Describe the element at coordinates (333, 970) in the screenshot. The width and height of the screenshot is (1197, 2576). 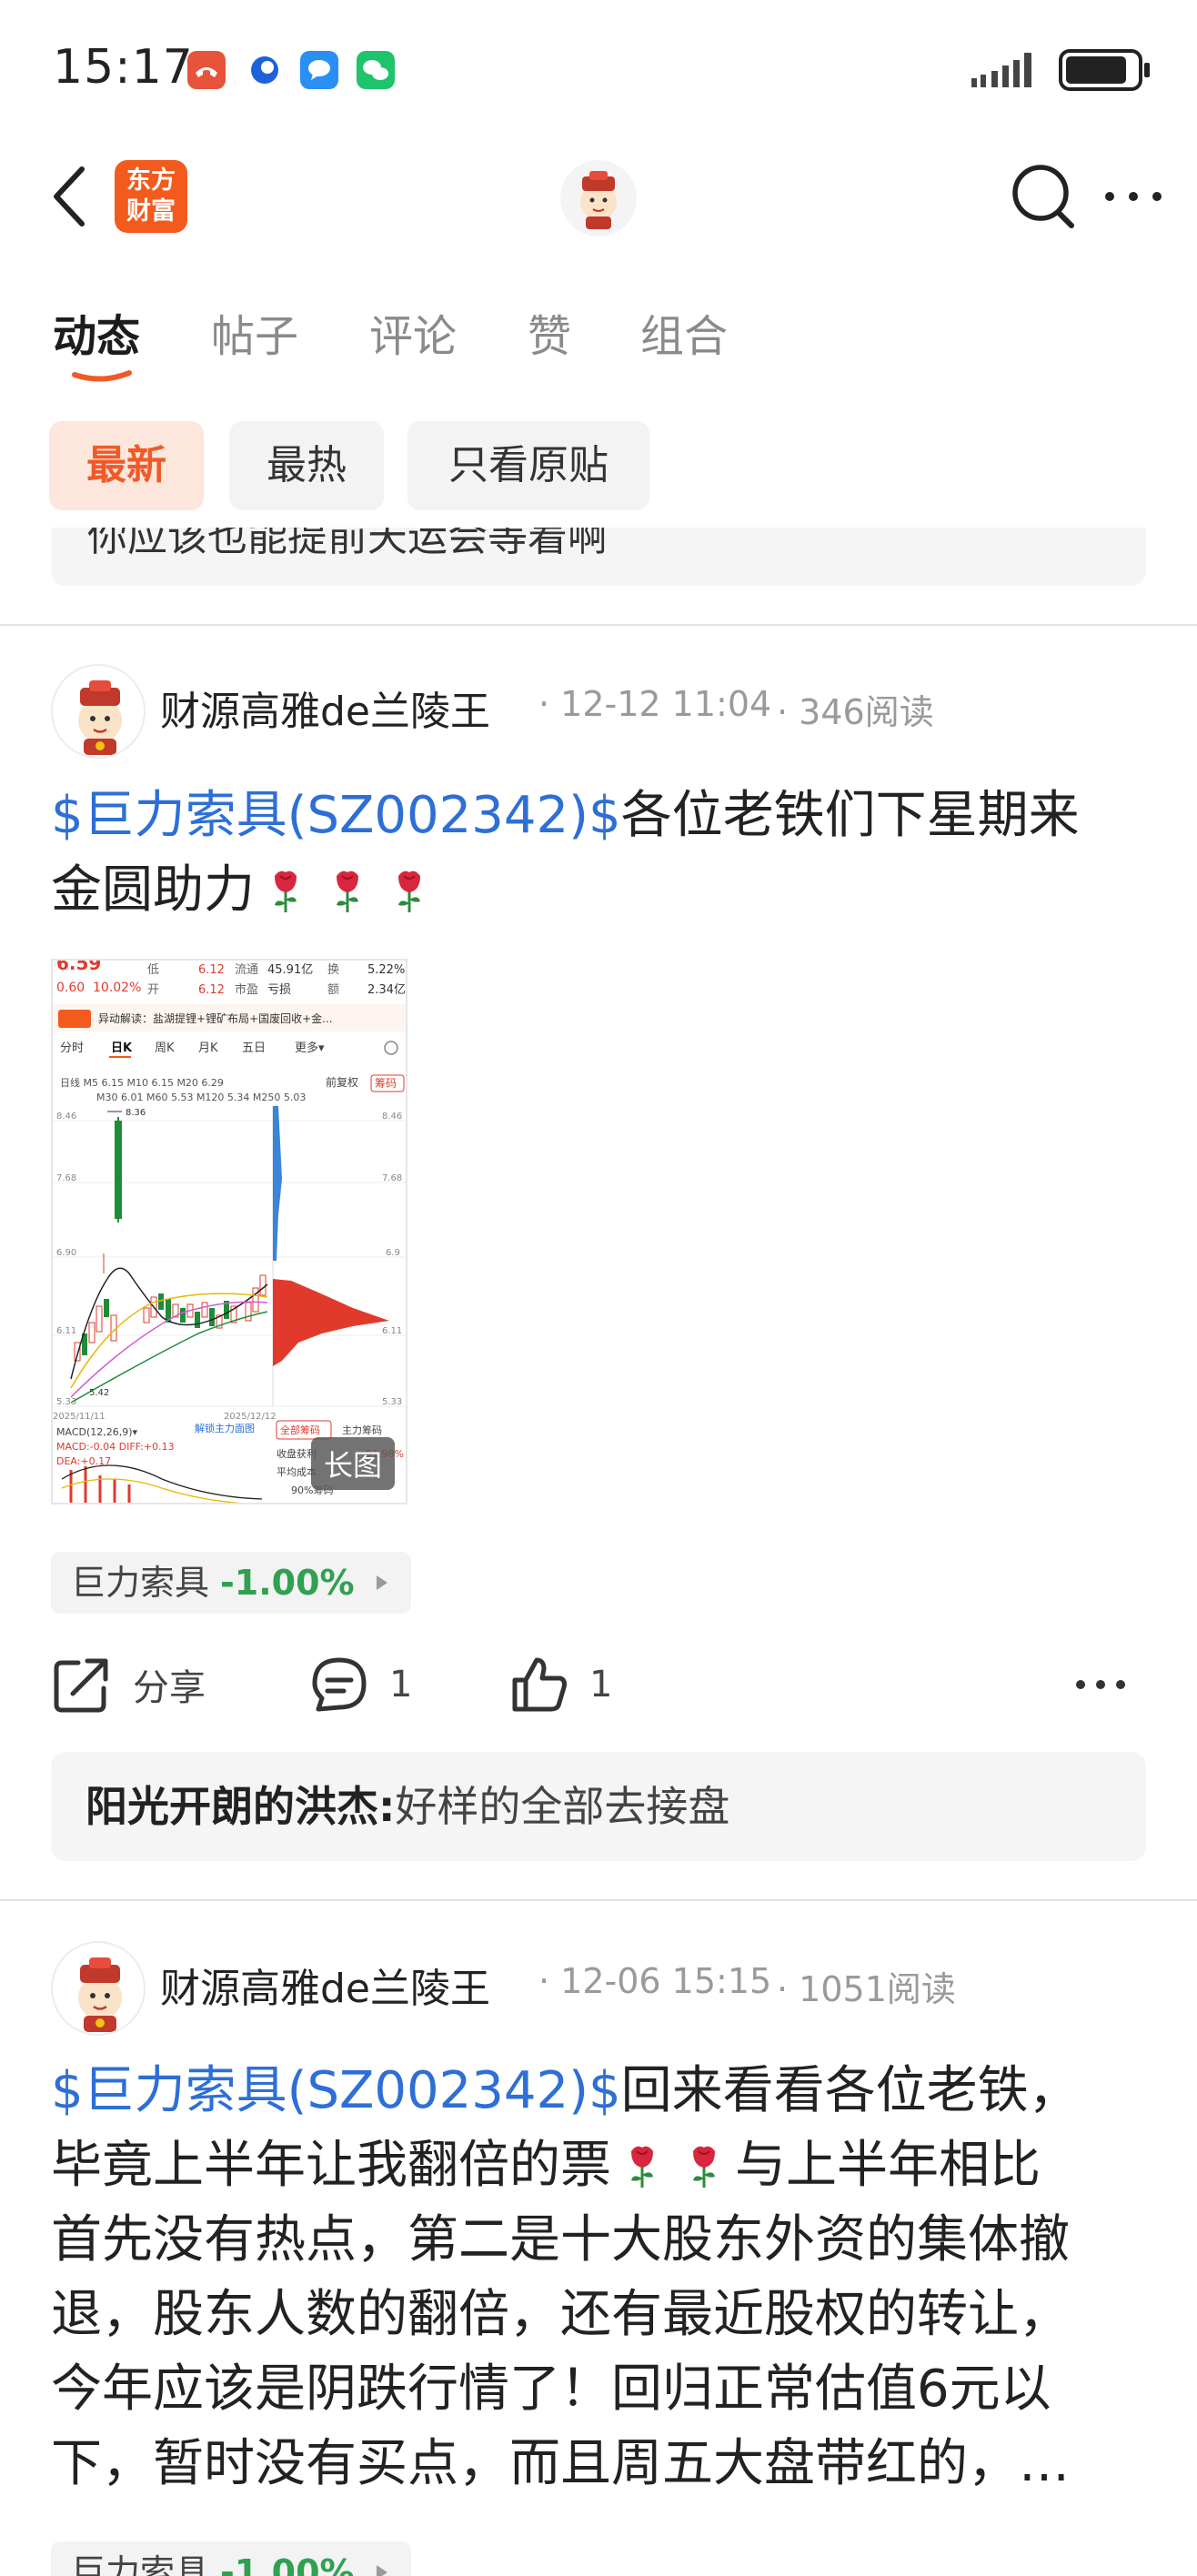
I see `chart-turnover-label: 换` at that location.